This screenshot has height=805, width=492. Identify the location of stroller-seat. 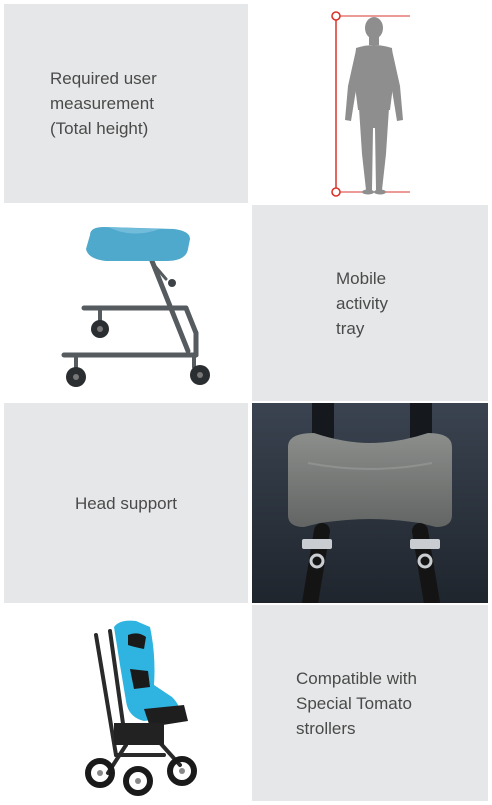
(147, 670).